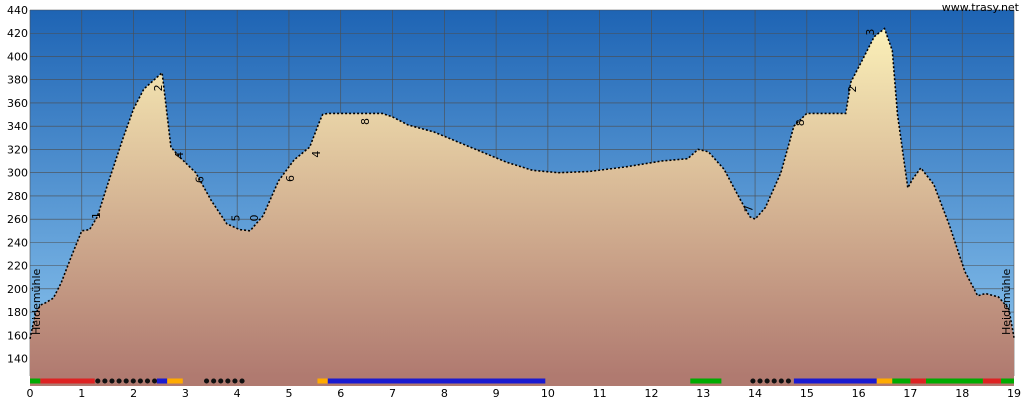 The image size is (1024, 400). What do you see at coordinates (185, 393) in the screenshot?
I see `x-tick-label: 3` at bounding box center [185, 393].